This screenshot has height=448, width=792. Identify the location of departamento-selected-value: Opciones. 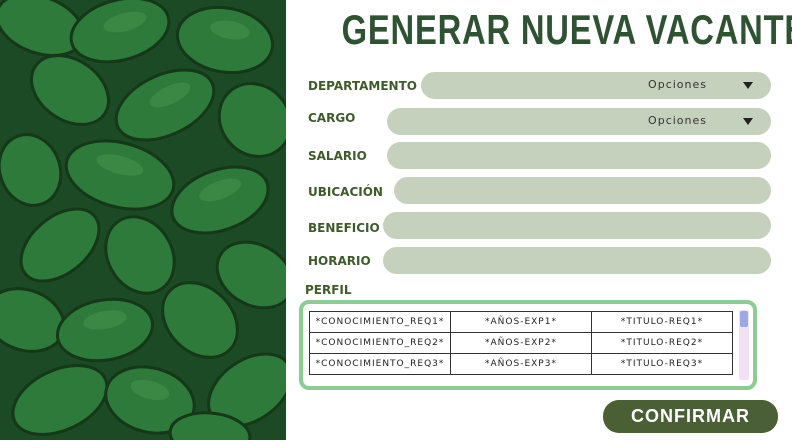
(677, 84).